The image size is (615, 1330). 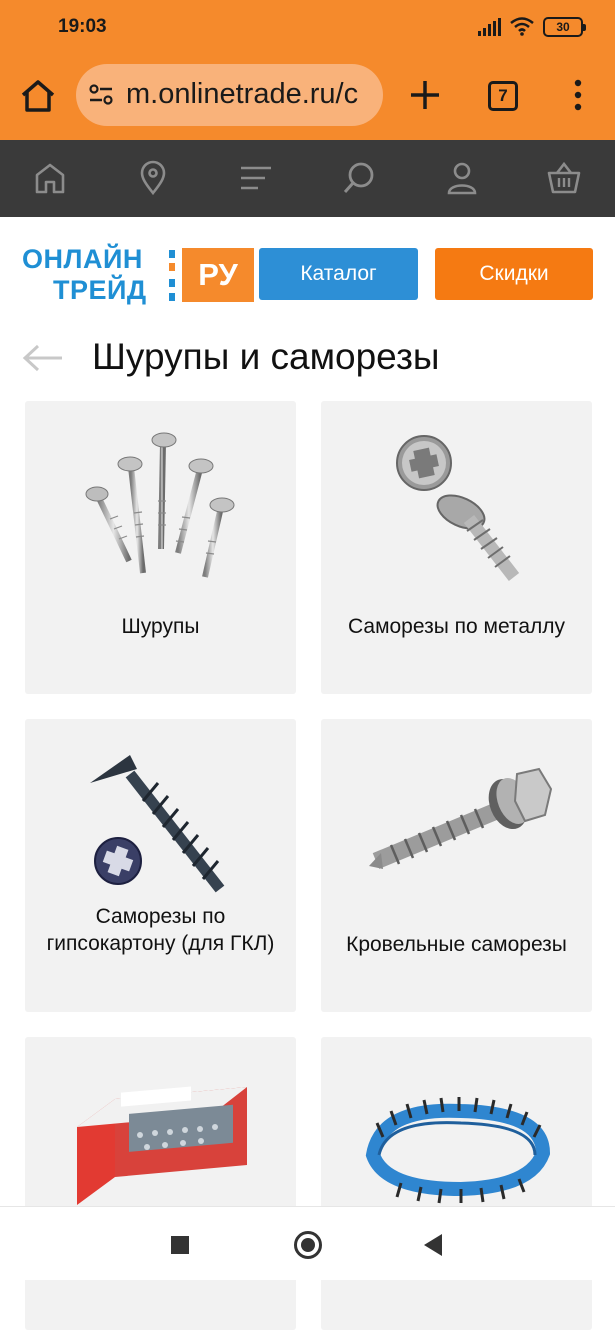 What do you see at coordinates (456, 626) in the screenshot?
I see `category-label: Саморезы по металлу` at bounding box center [456, 626].